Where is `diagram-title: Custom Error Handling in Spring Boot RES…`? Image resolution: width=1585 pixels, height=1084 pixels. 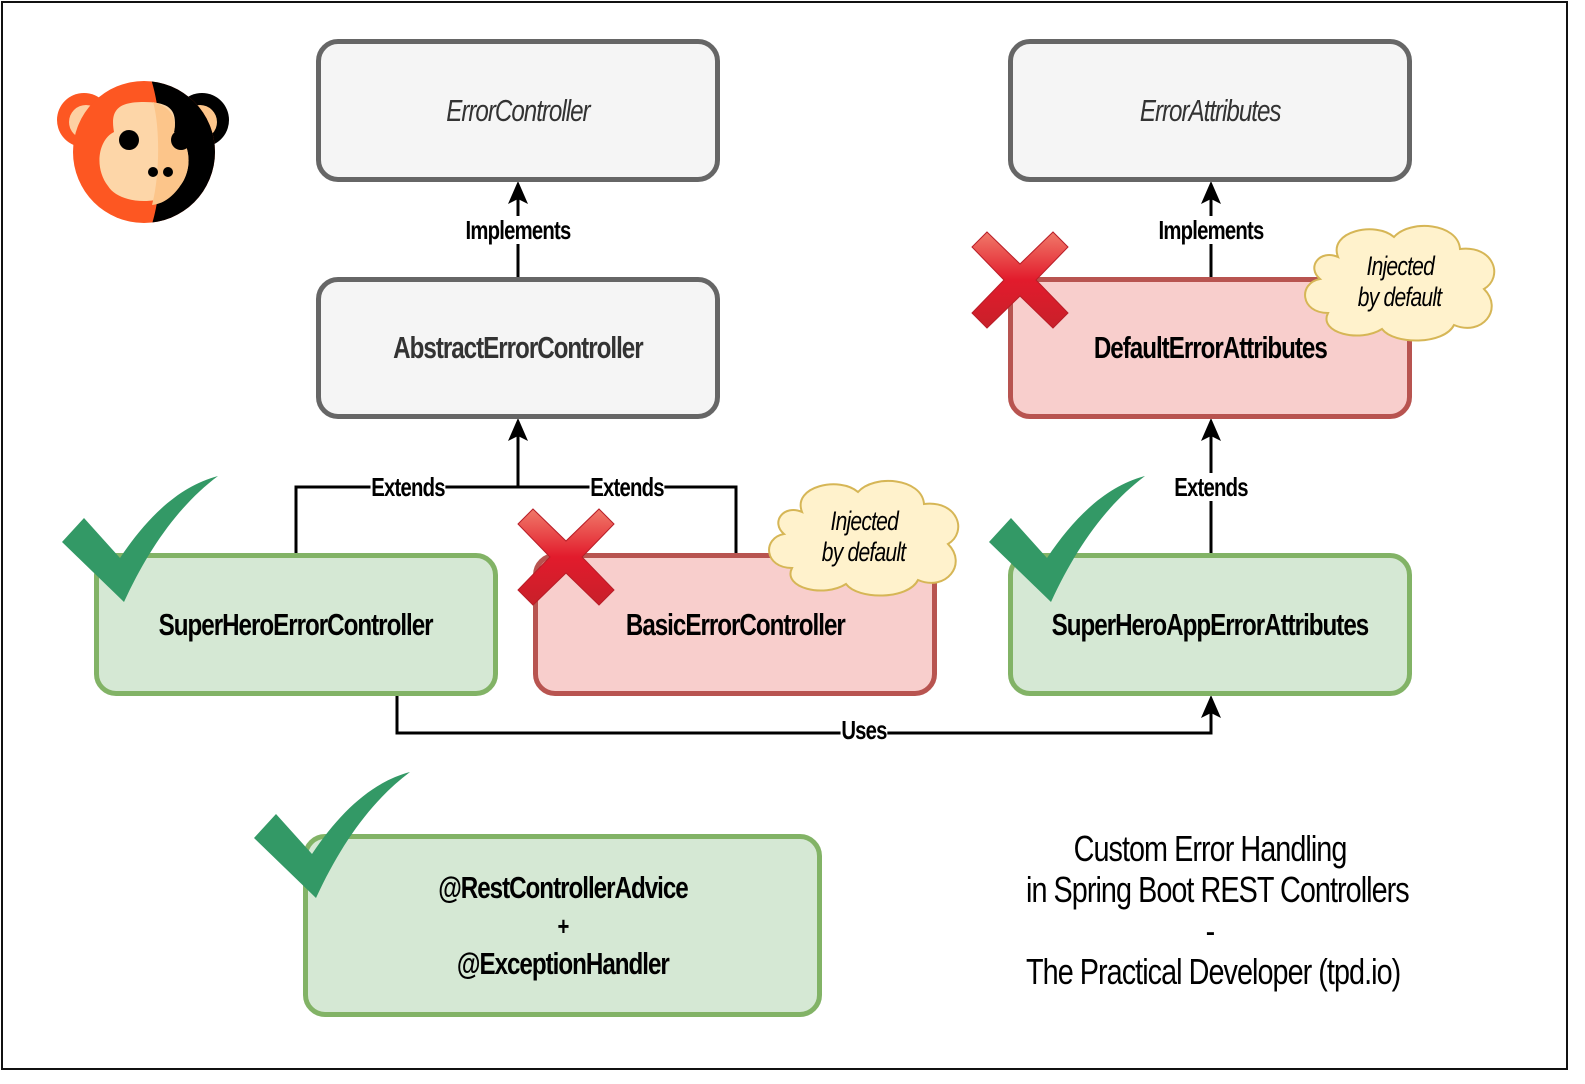 diagram-title: Custom Error Handling in Spring Boot RES… is located at coordinates (1210, 910).